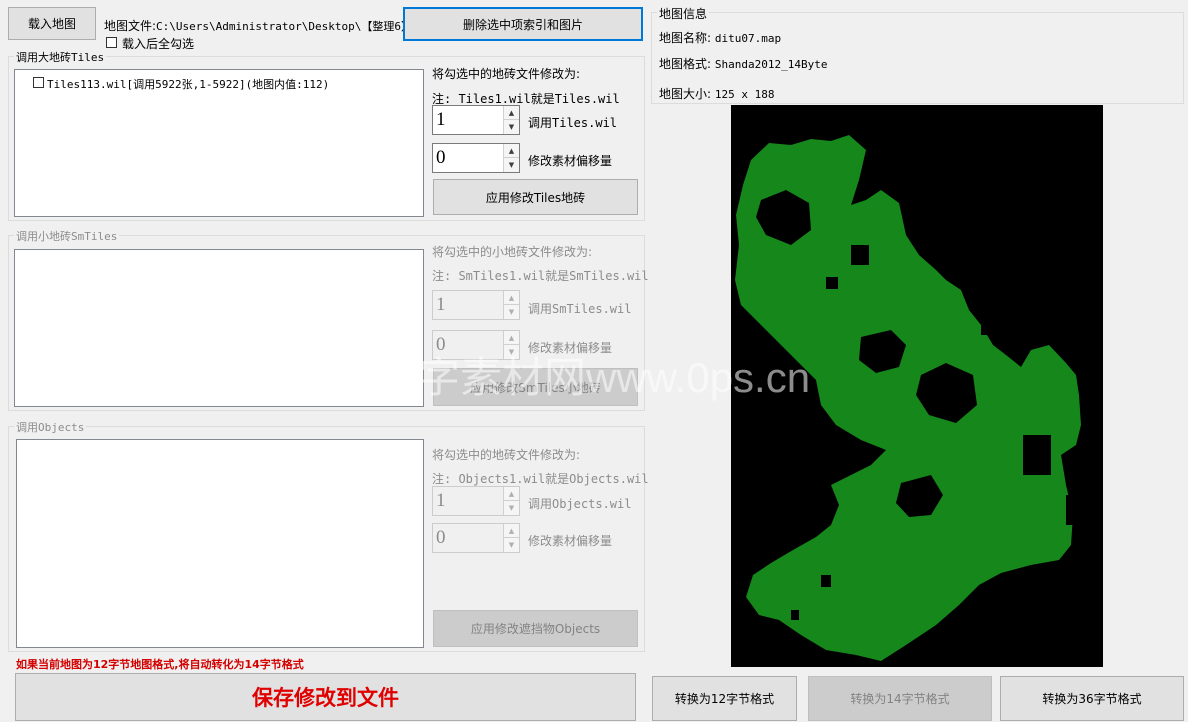  I want to click on map-size-row: 地图大小: 125 x 188, so click(716, 93).